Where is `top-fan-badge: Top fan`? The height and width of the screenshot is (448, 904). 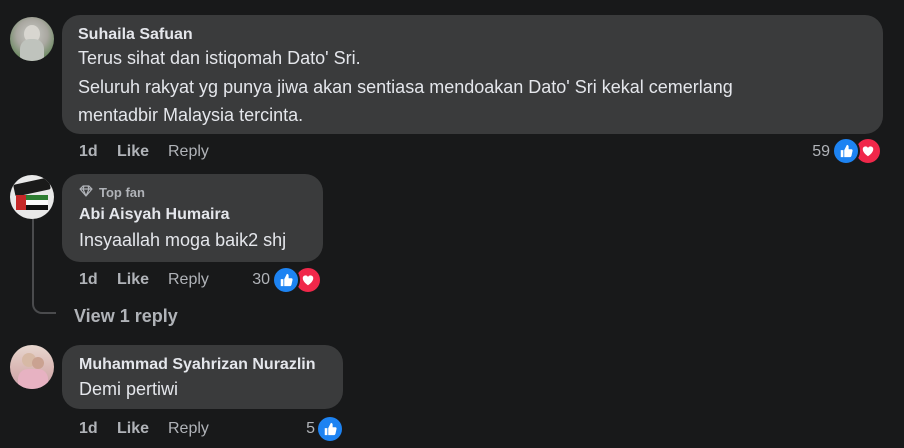
top-fan-badge: Top fan is located at coordinates (112, 192).